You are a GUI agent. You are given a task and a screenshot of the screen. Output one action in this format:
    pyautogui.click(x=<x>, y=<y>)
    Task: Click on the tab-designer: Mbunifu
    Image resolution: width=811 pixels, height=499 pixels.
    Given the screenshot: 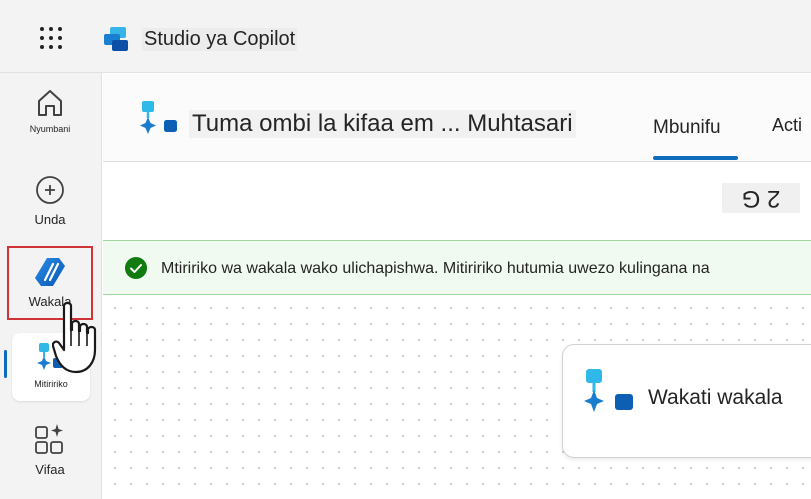 What is the action you would take?
    pyautogui.click(x=687, y=128)
    